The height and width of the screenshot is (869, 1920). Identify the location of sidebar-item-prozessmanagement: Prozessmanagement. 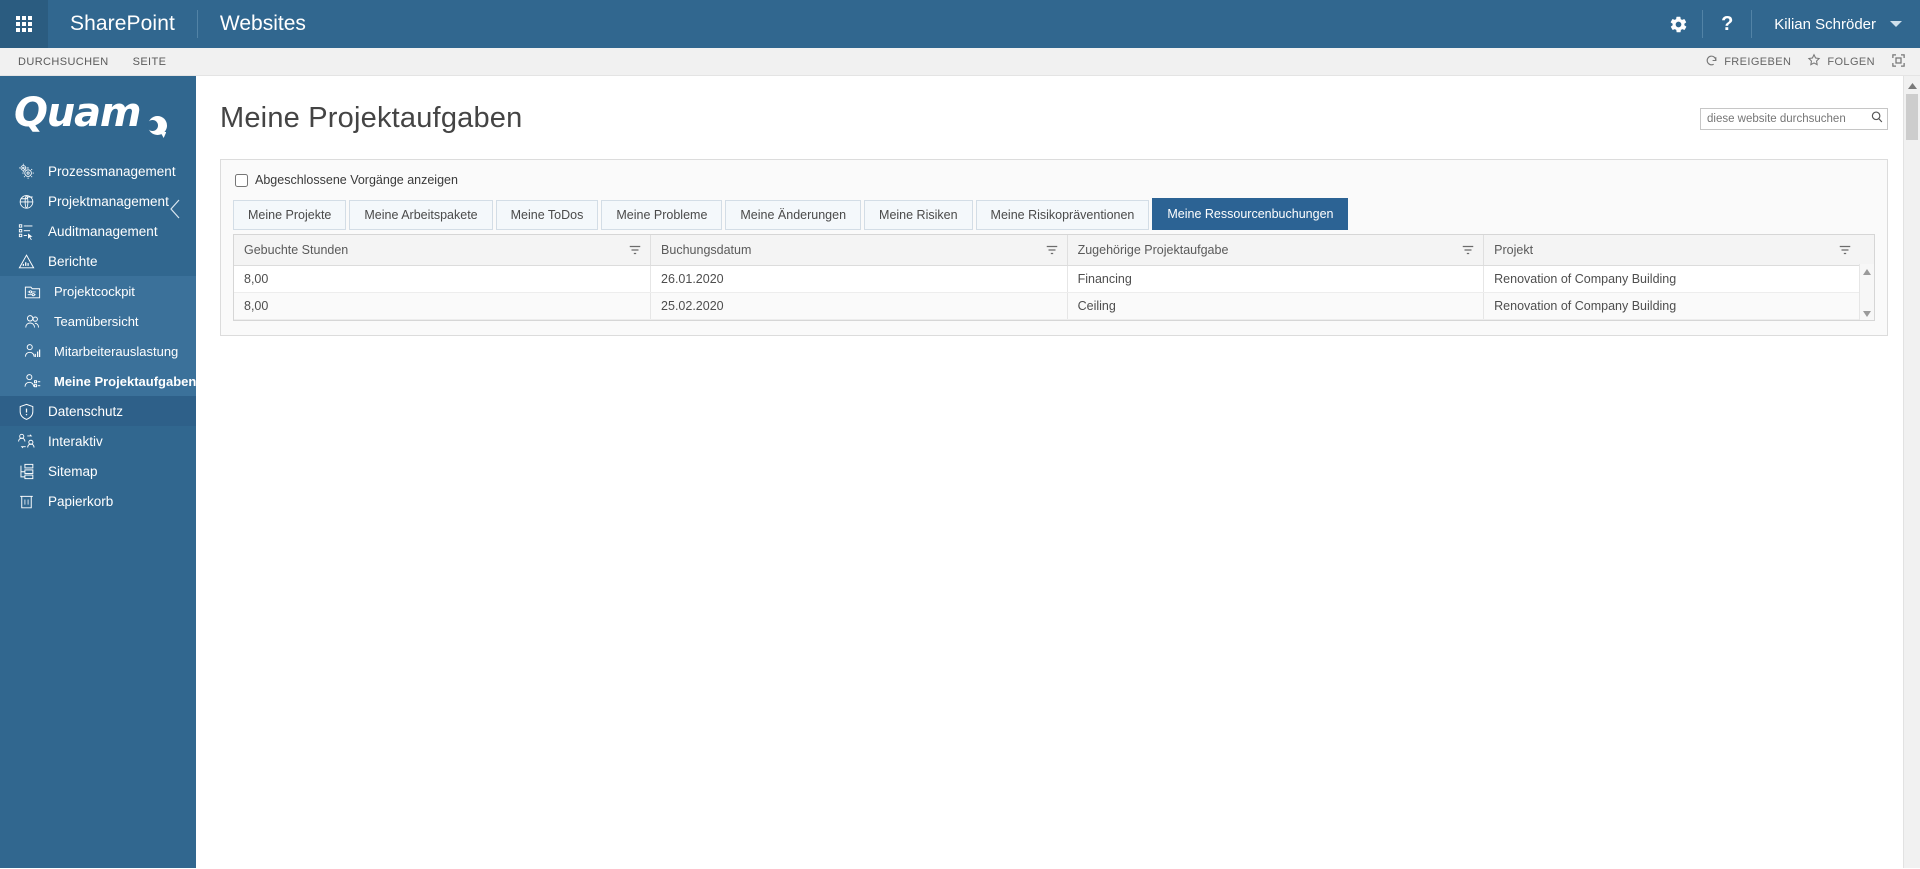
(98, 171).